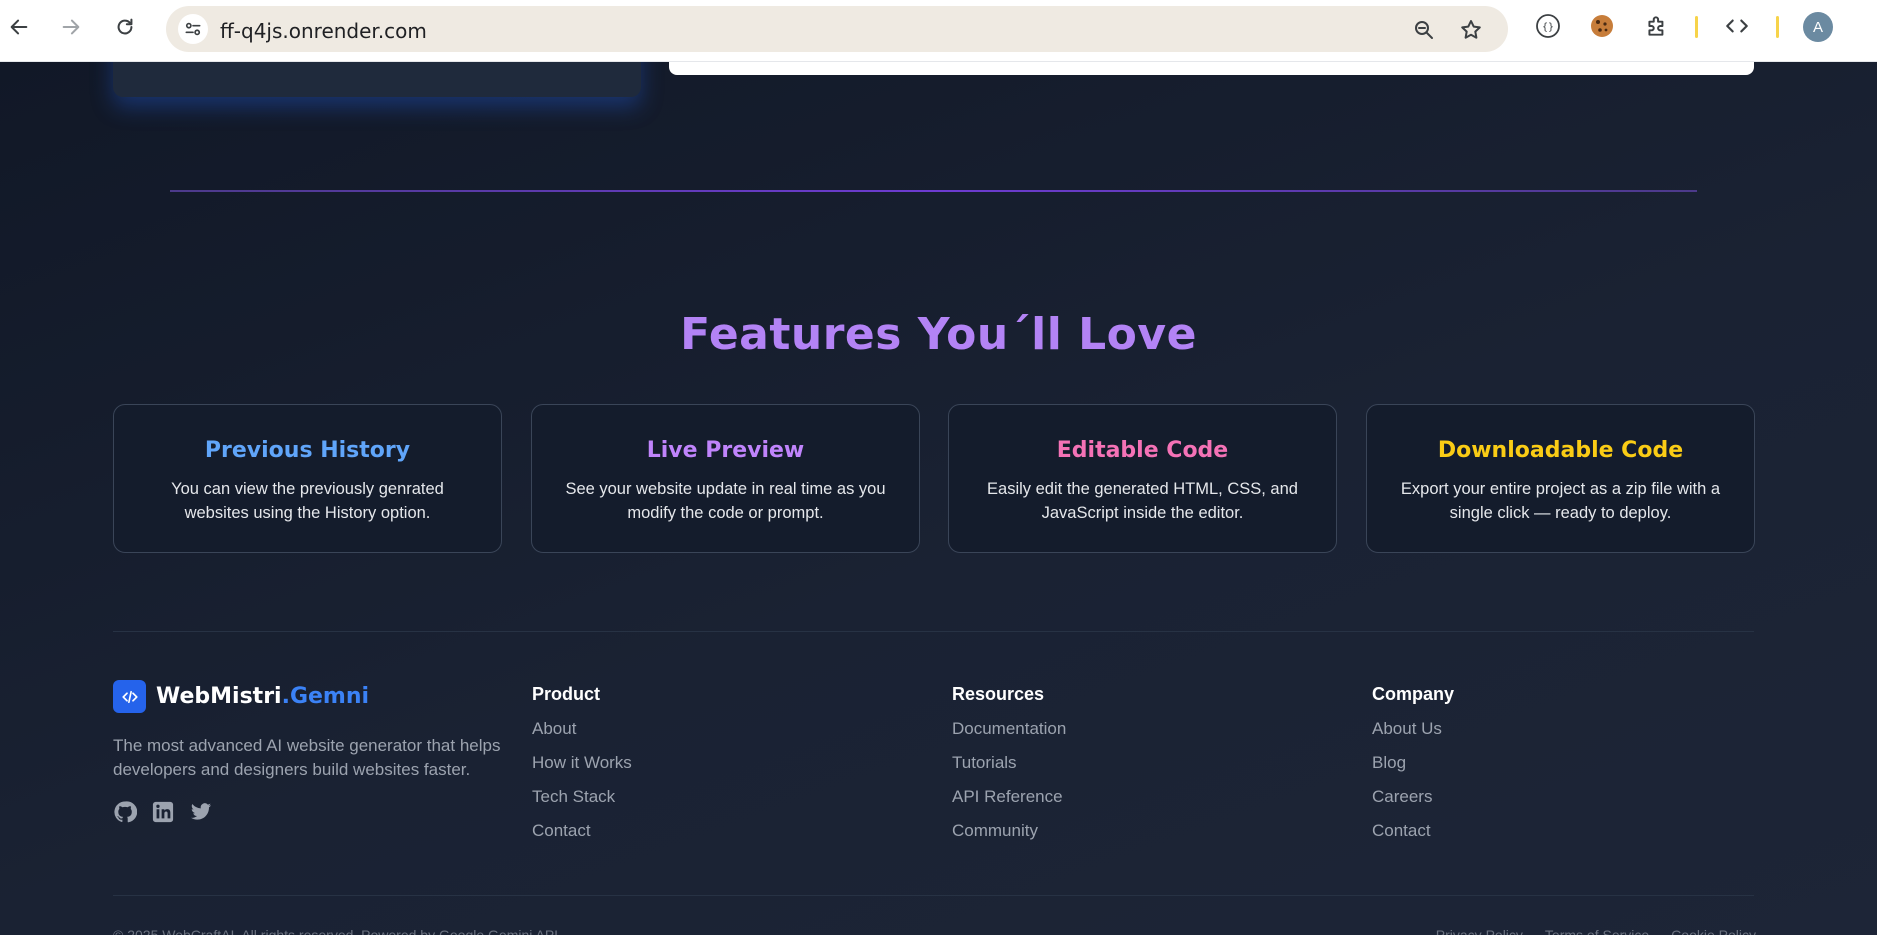 The height and width of the screenshot is (935, 1877). I want to click on address-bar: ff-q4js.onrender.com, so click(837, 29).